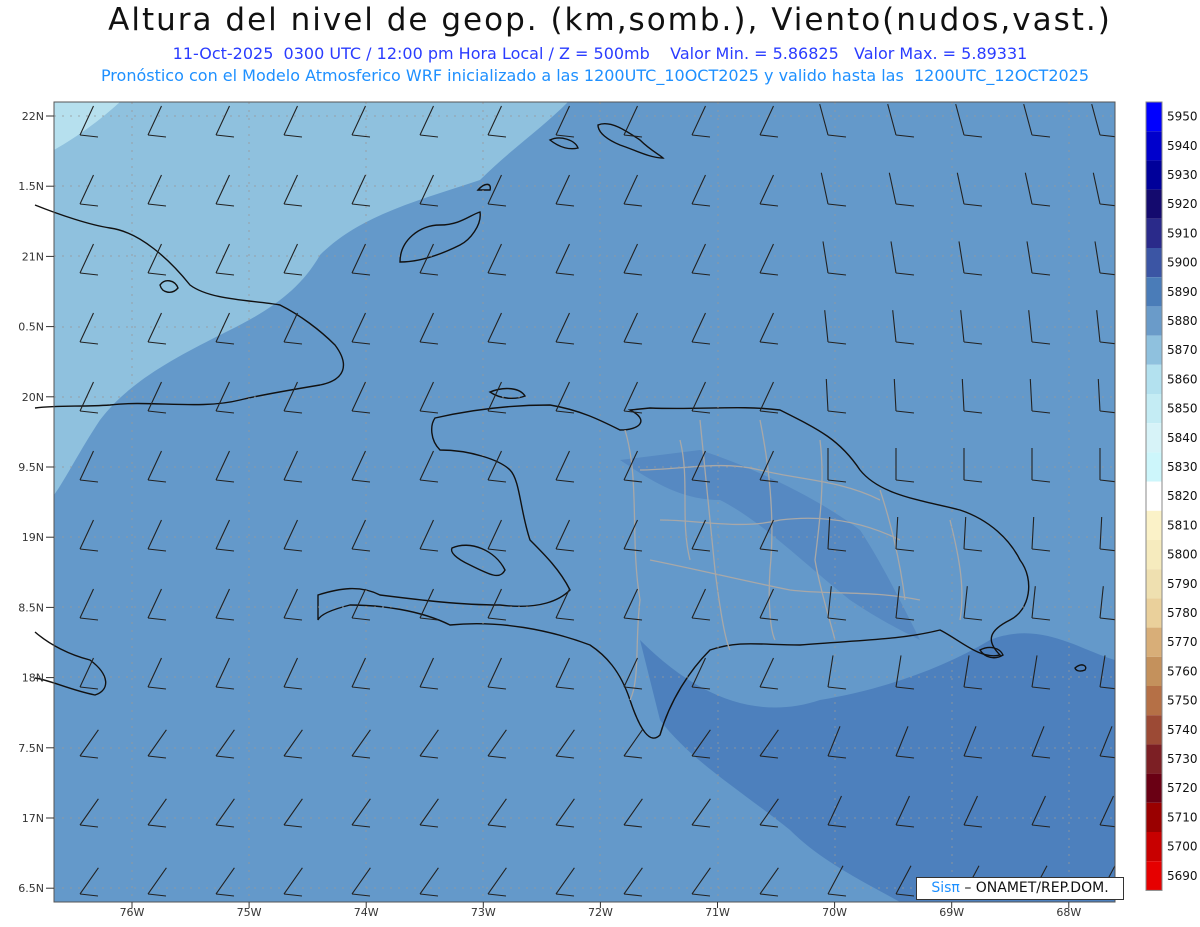  Describe the element at coordinates (1182, 117) in the screenshot. I see `colorbar-label: 5950` at that location.